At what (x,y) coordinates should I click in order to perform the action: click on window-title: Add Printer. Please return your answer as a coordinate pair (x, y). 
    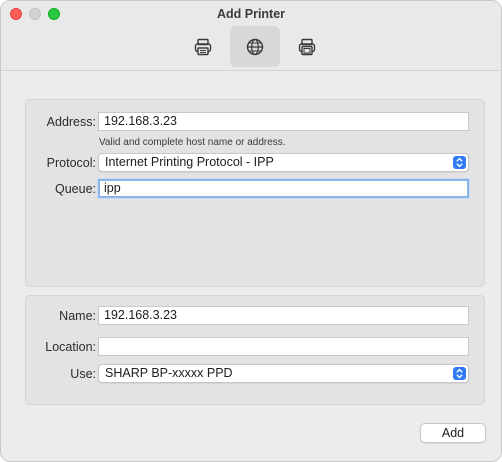
    Looking at the image, I should click on (251, 14).